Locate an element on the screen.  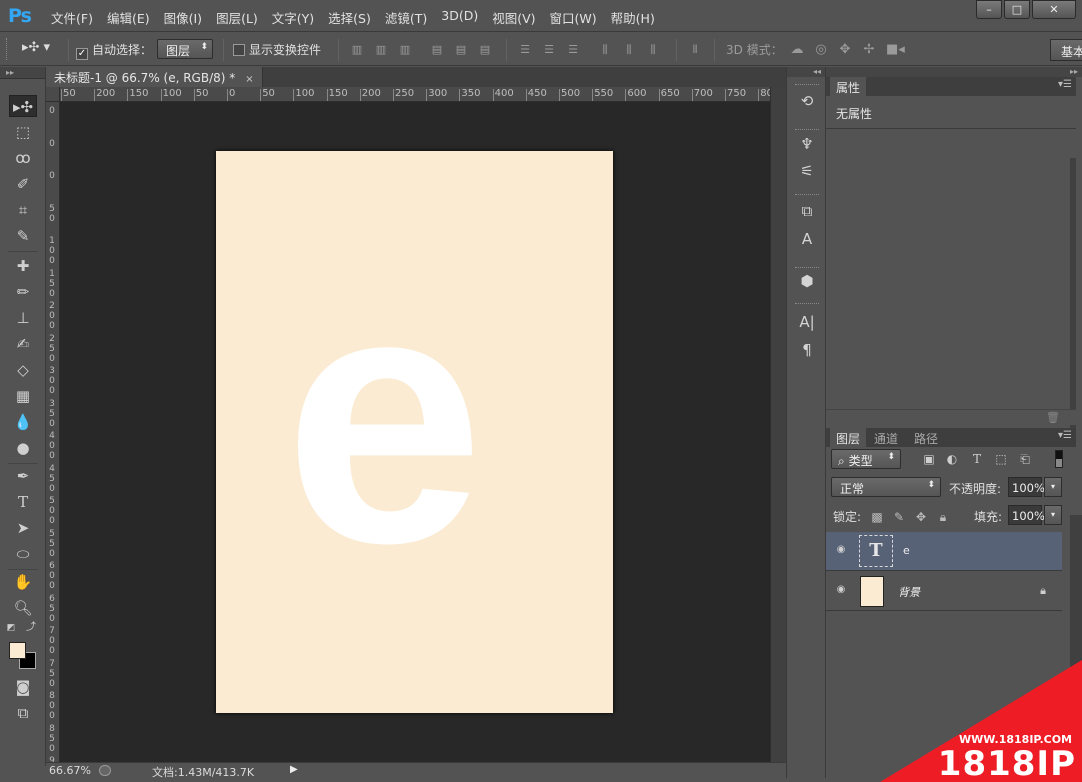
marquee-tool-icon: ⬚ is located at coordinates (23, 132).